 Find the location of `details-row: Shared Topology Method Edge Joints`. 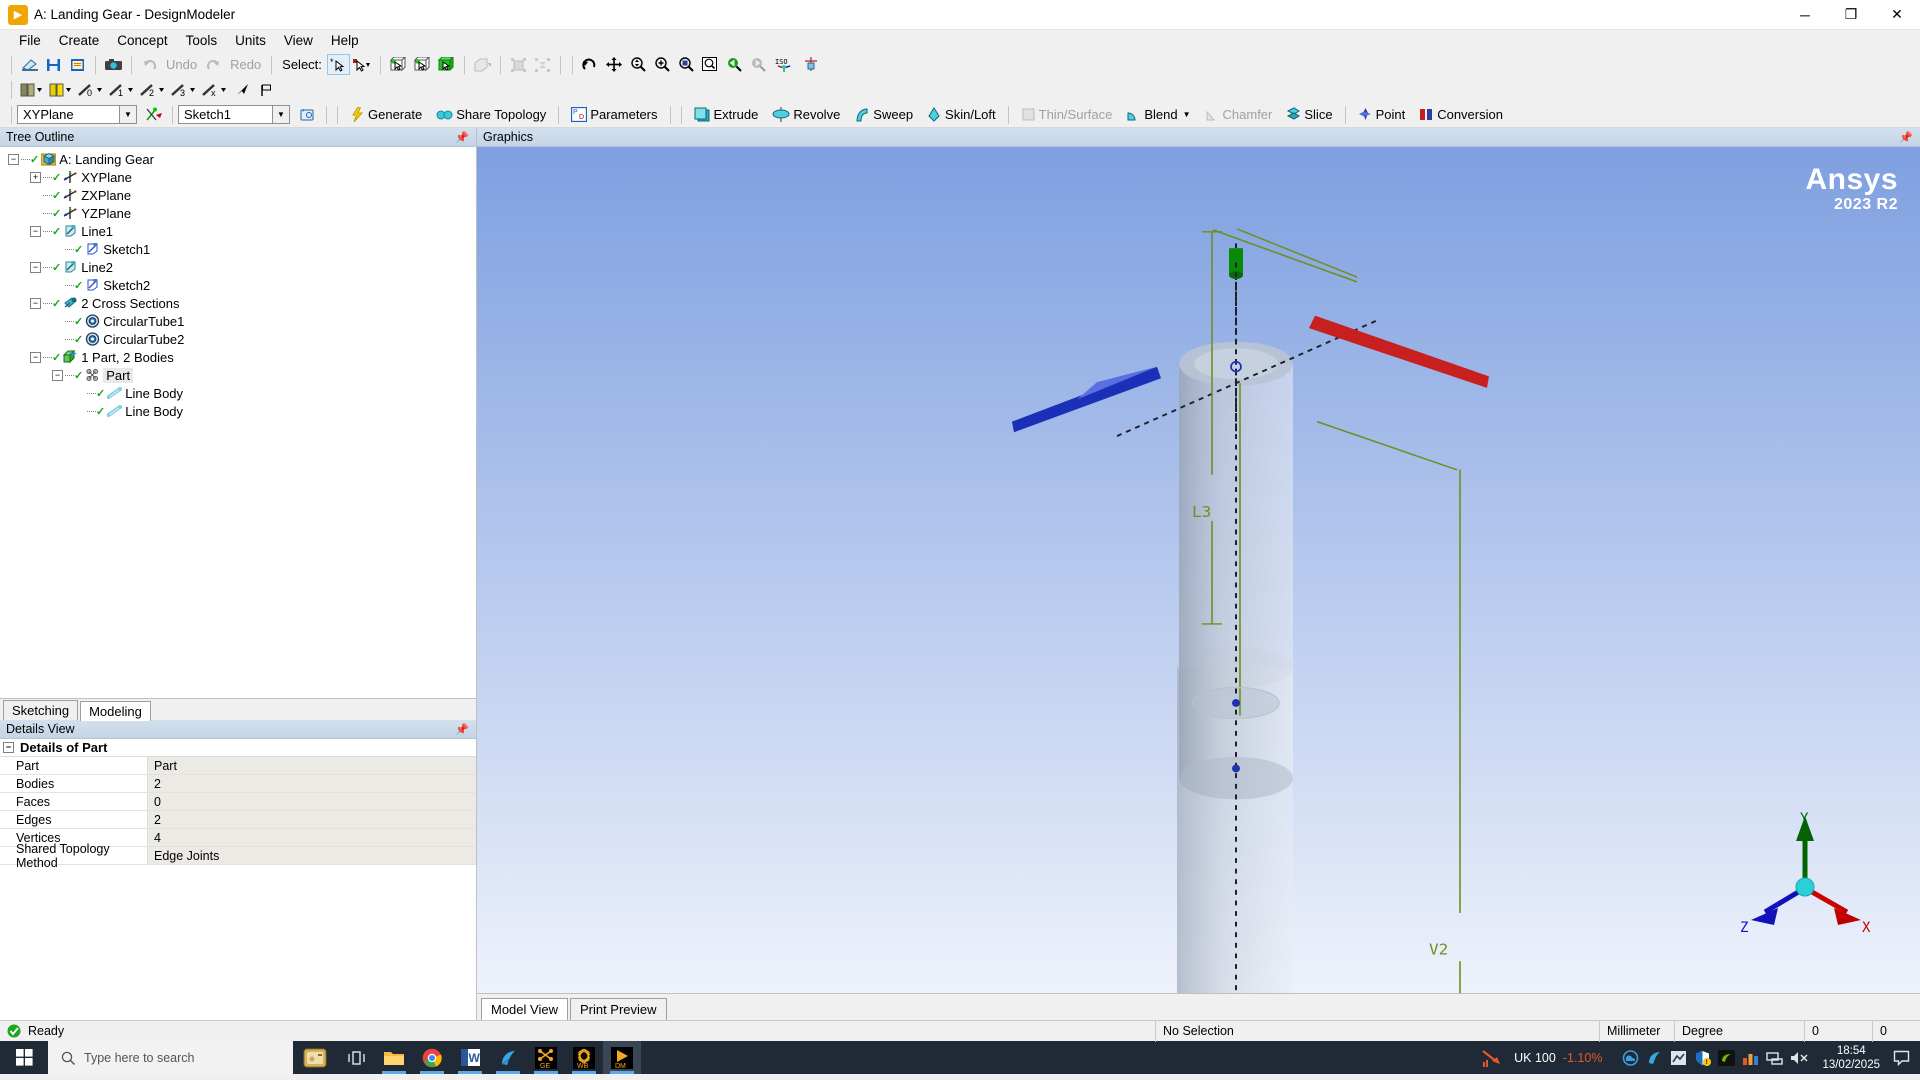

details-row: Shared Topology Method Edge Joints is located at coordinates (238, 856).